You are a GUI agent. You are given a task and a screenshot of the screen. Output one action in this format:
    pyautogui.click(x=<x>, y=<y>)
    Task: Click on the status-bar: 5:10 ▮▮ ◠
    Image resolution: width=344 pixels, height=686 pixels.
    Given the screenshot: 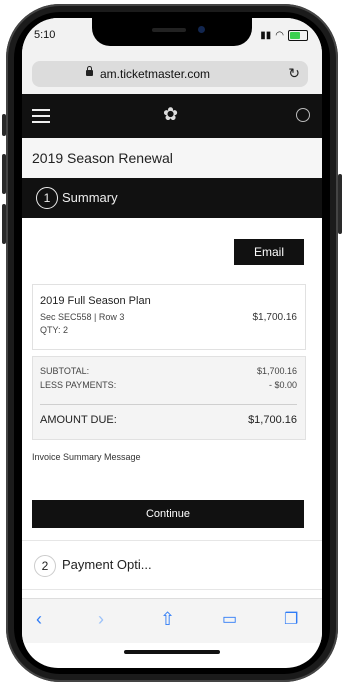 What is the action you would take?
    pyautogui.click(x=172, y=37)
    